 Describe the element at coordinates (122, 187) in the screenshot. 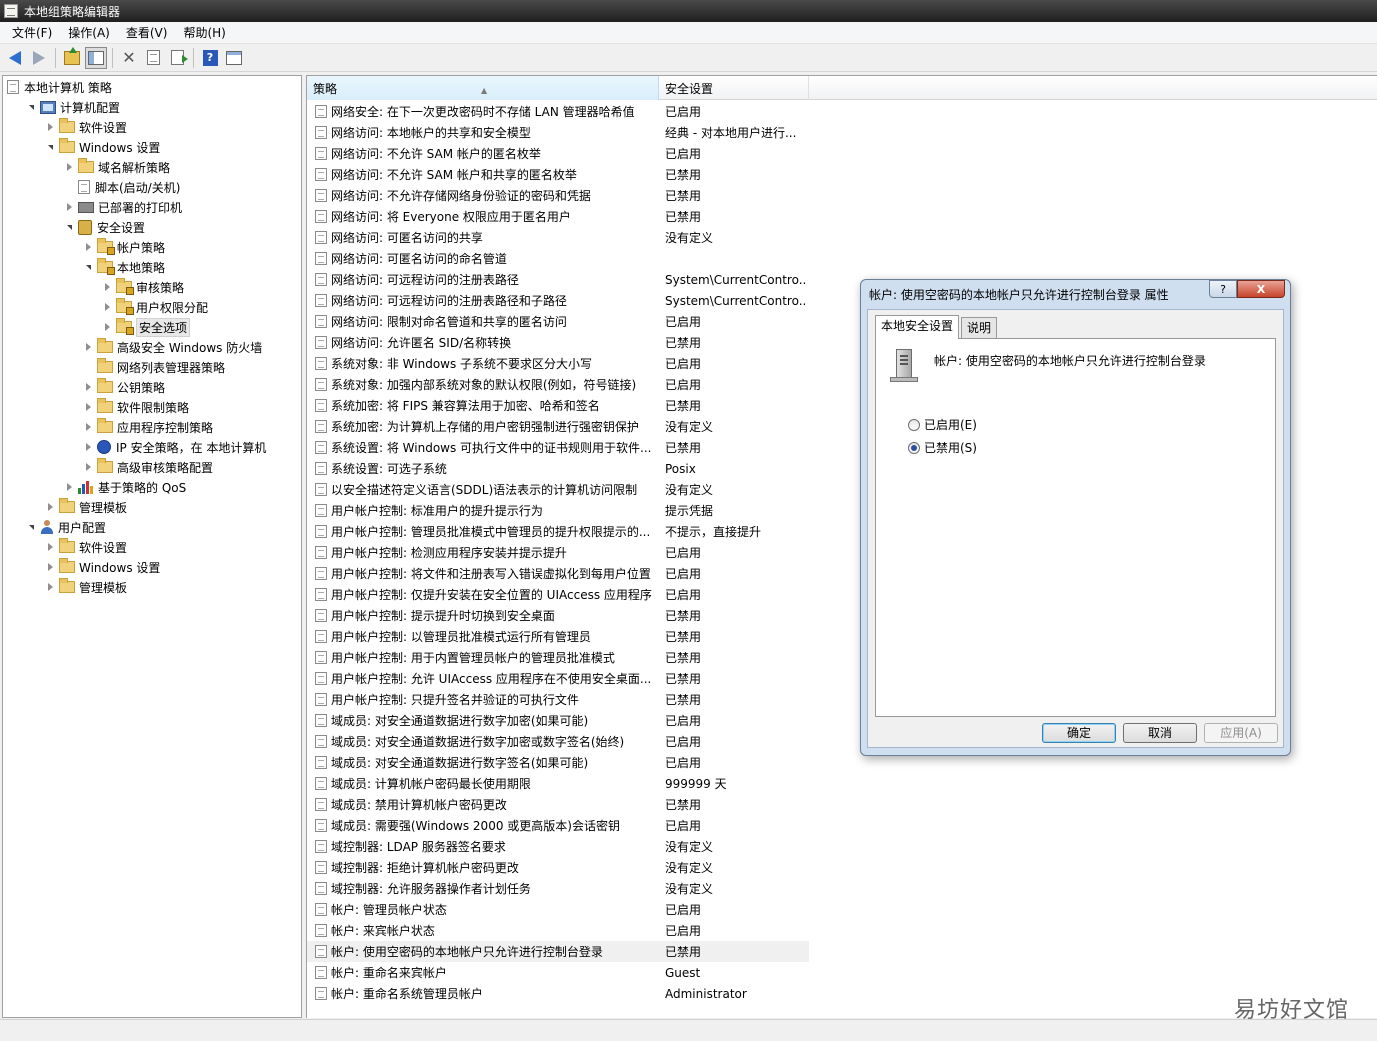

I see `tree-node: 脚本(启动/关机)` at that location.